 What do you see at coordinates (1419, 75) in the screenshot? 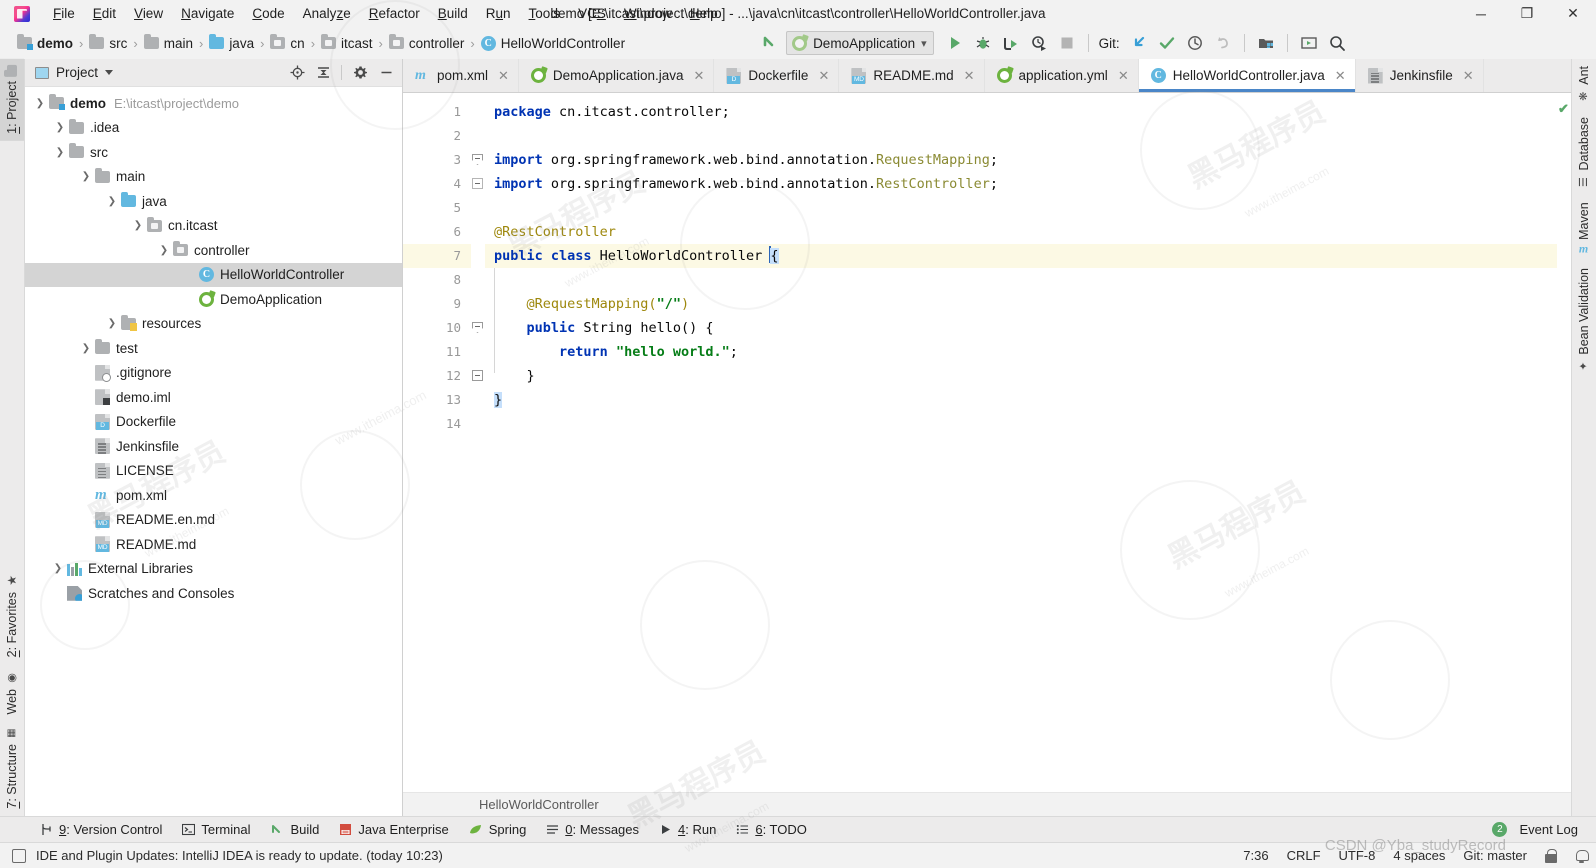
I see `tab-jenkinsfile: Jenkinsfile ✕` at bounding box center [1419, 75].